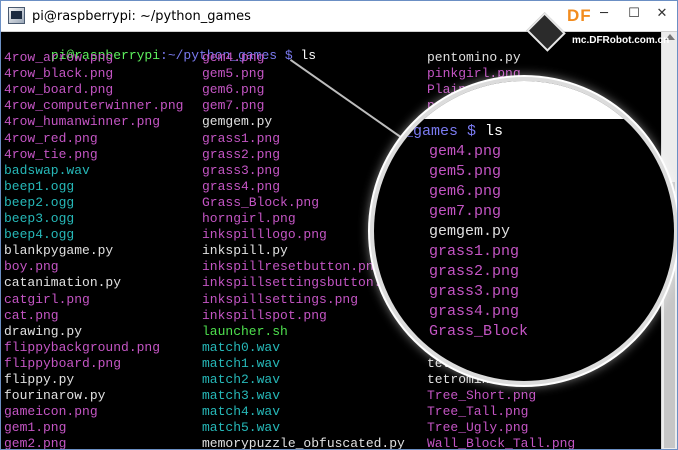  Describe the element at coordinates (490, 131) in the screenshot. I see `magnifier-header-command: ls` at that location.